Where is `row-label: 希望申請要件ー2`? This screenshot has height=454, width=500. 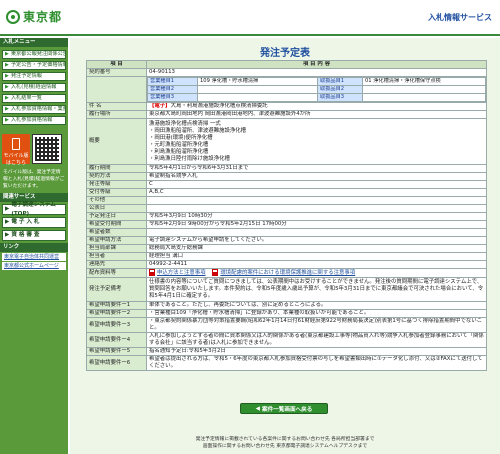
row-label: 希望申請要件ー2 is located at coordinates (116, 313).